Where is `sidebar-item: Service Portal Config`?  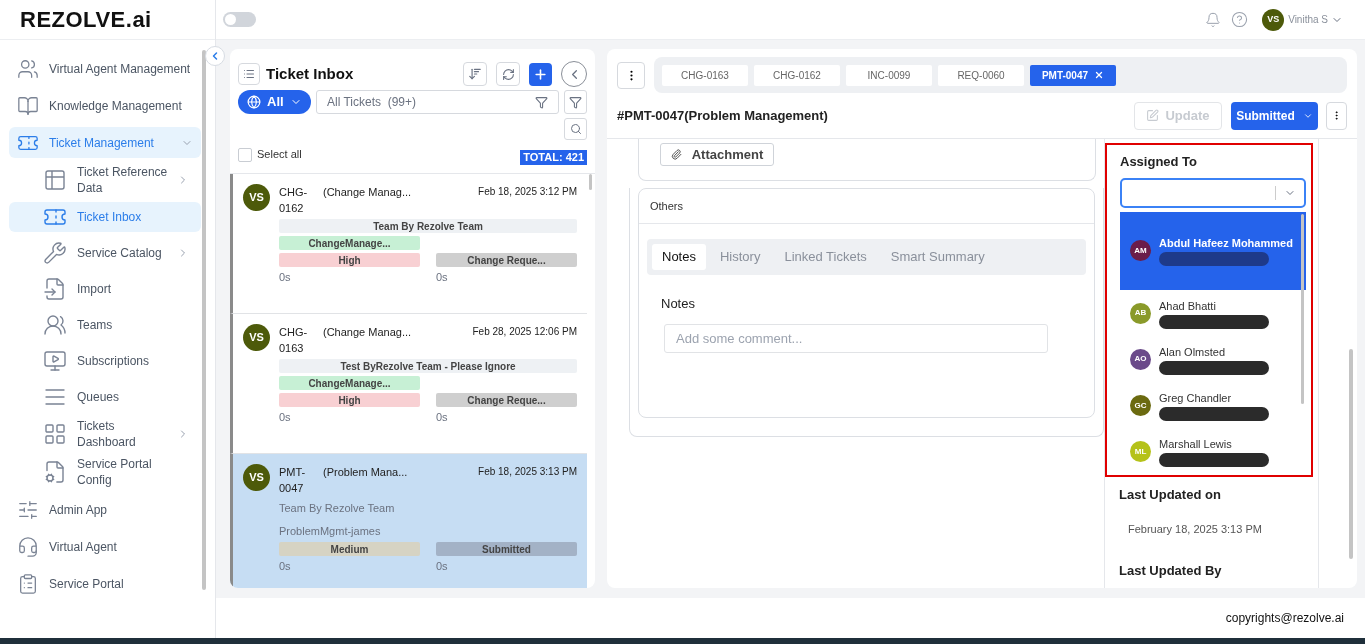
sidebar-item: Service Portal Config is located at coordinates (105, 472).